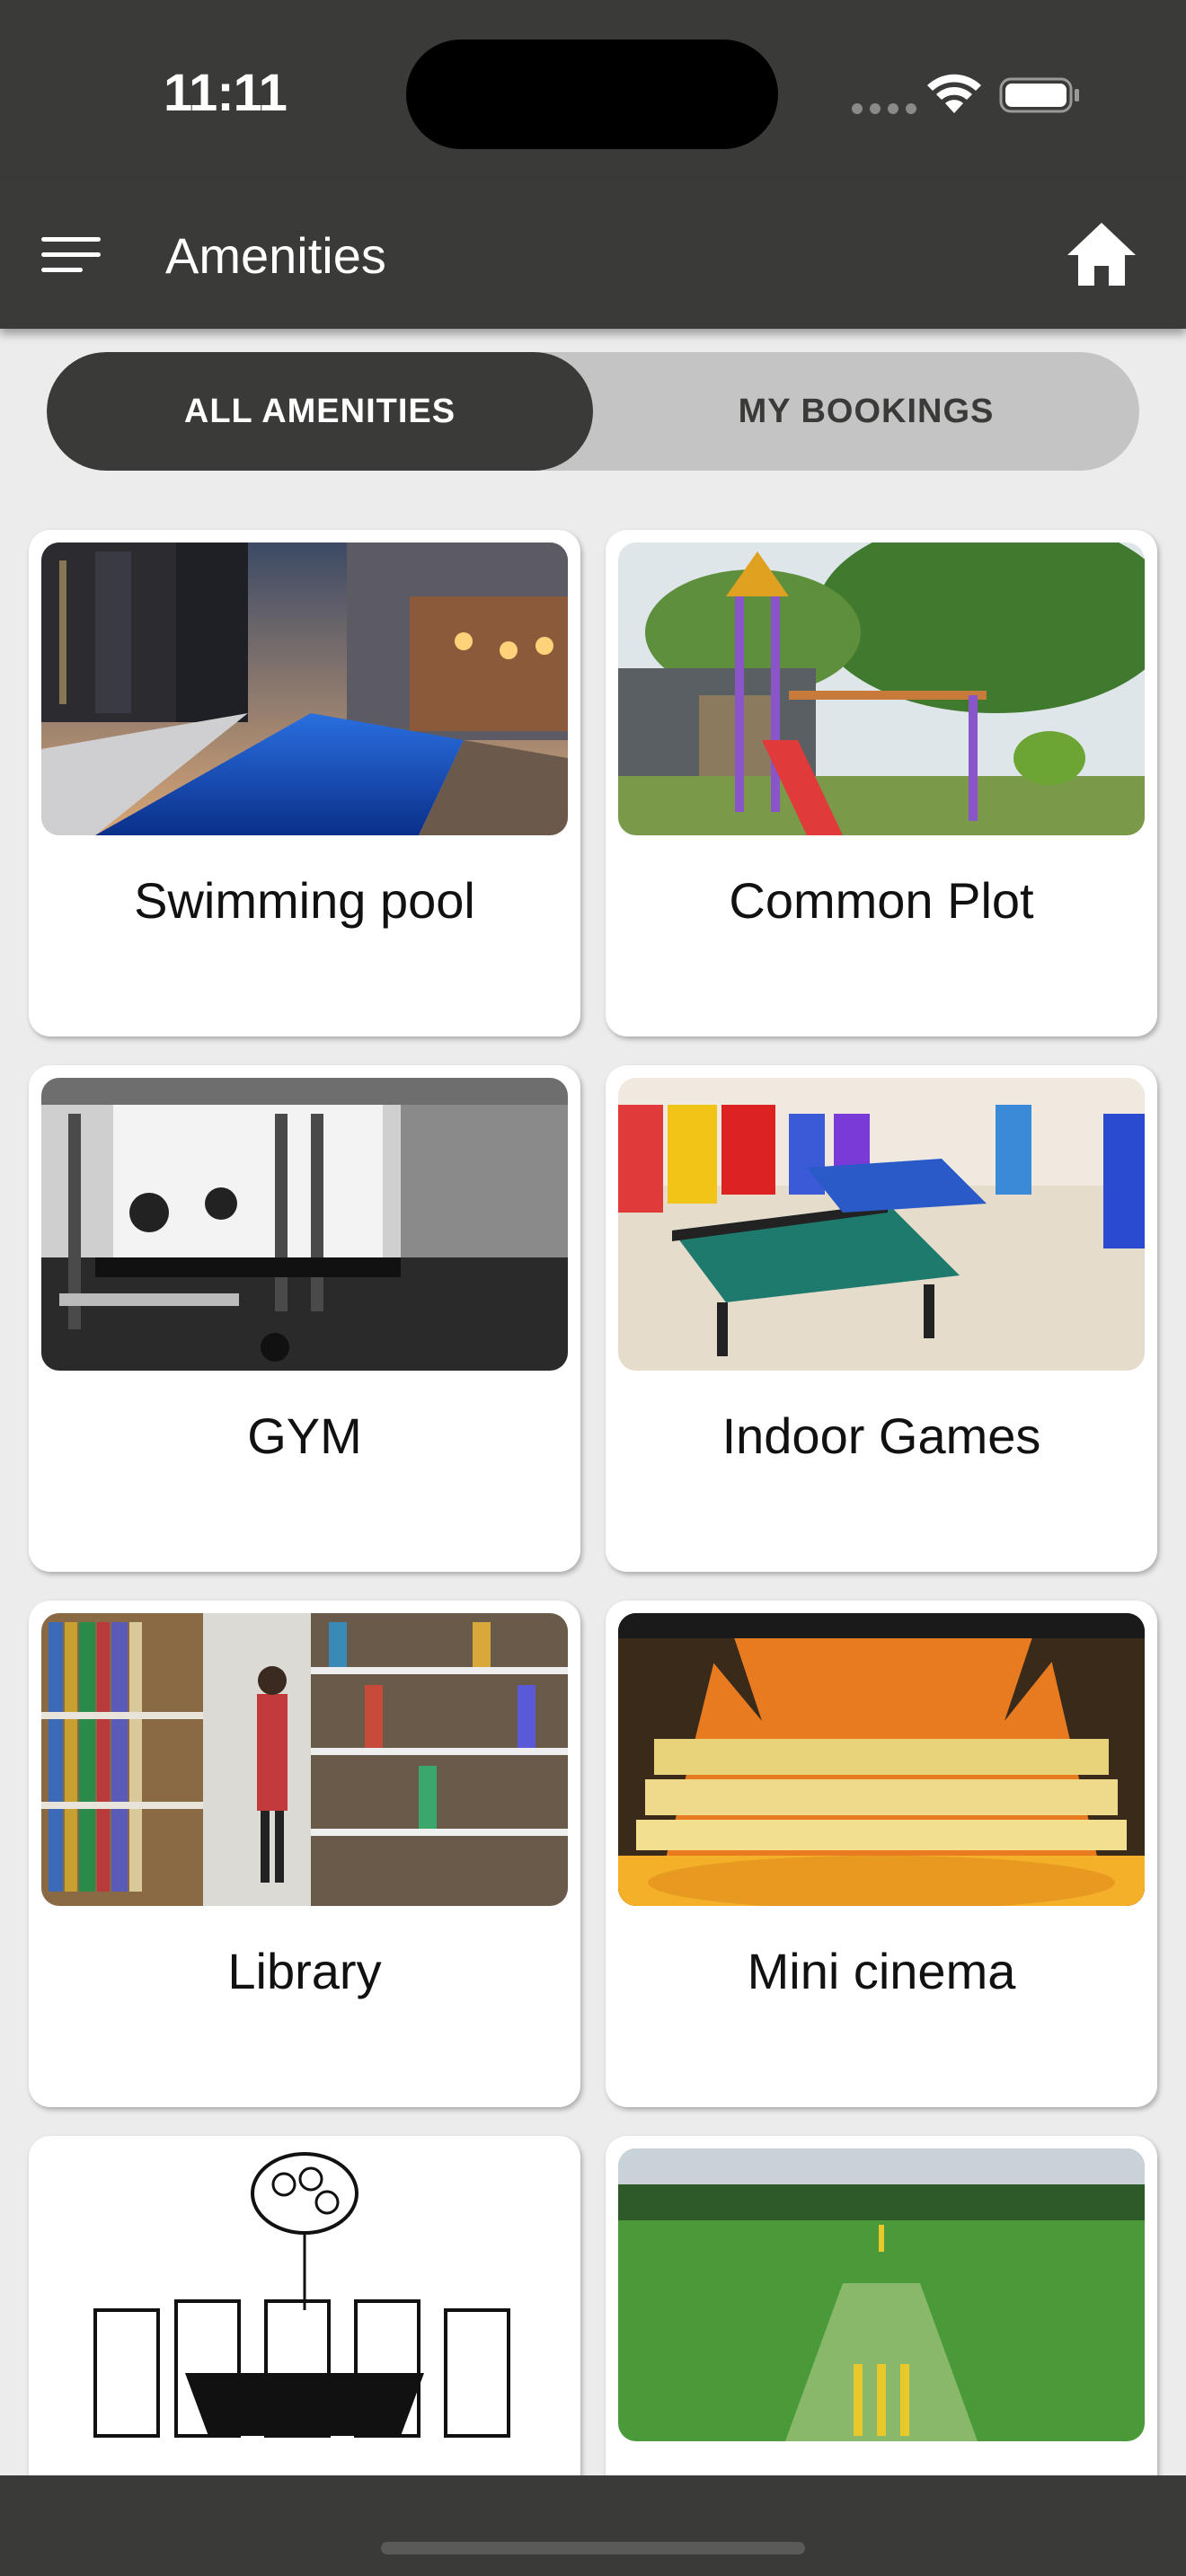 This screenshot has height=2576, width=1186. I want to click on tab-switcher: ALL AMENITIES MY BOOKINGS, so click(593, 411).